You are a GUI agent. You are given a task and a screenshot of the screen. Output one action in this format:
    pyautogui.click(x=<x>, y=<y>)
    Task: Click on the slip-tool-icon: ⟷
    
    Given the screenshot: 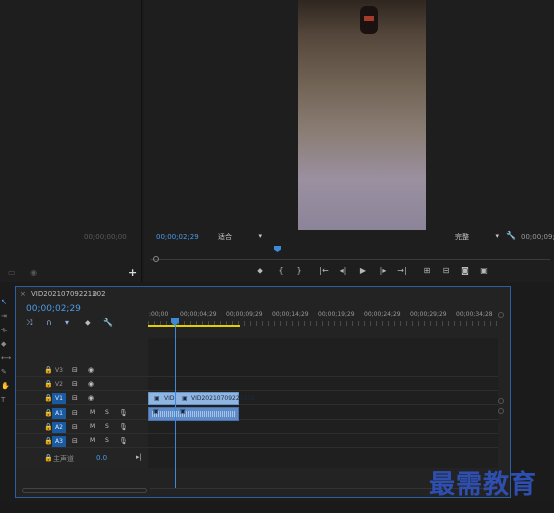 What is the action you would take?
    pyautogui.click(x=6, y=358)
    